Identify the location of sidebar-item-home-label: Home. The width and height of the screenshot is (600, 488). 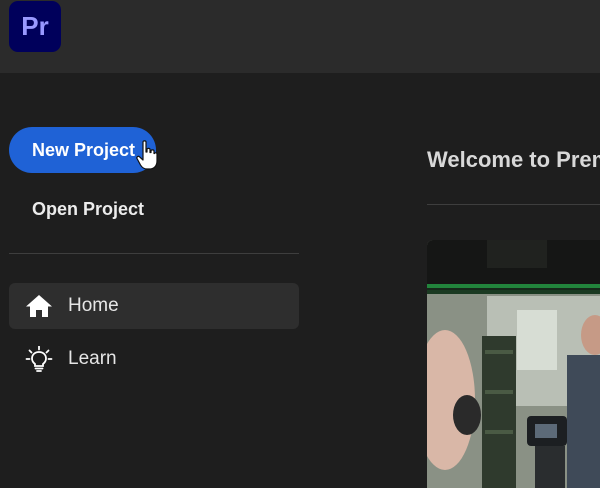
(93, 305).